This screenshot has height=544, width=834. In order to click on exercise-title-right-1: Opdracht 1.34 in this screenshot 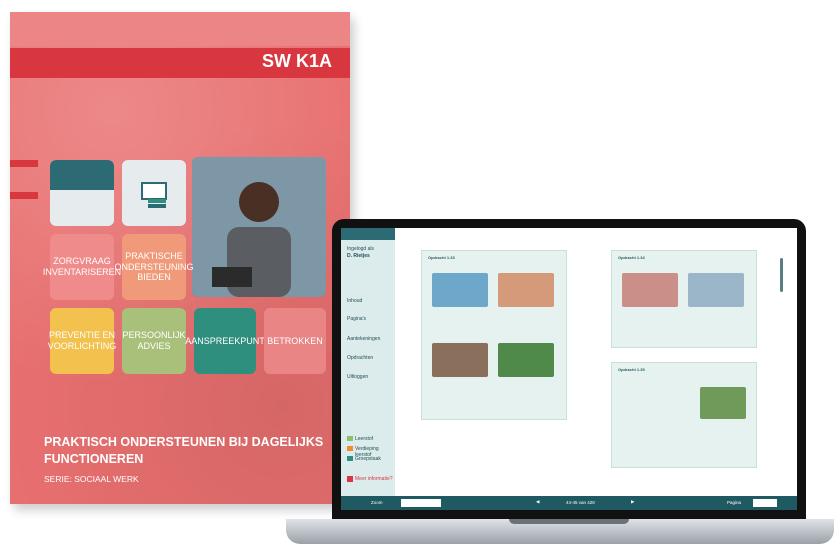, I will do `click(631, 257)`.